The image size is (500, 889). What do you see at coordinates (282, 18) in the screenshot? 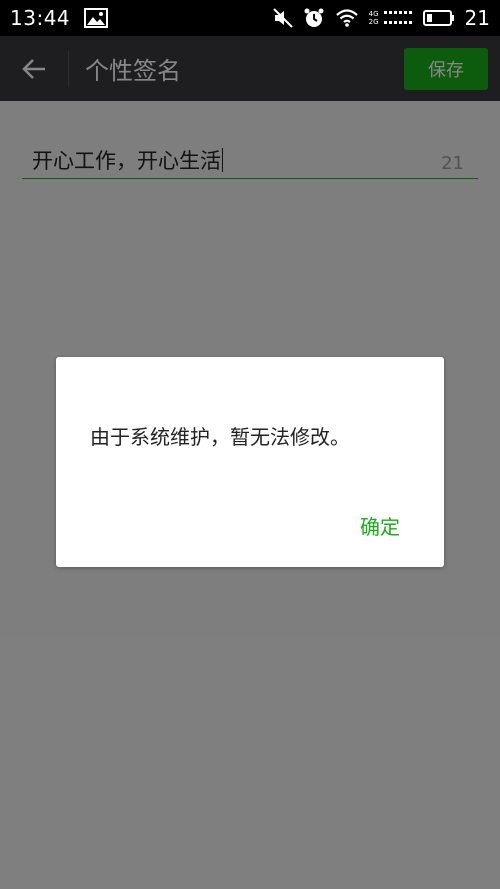
I see `mute-icon` at bounding box center [282, 18].